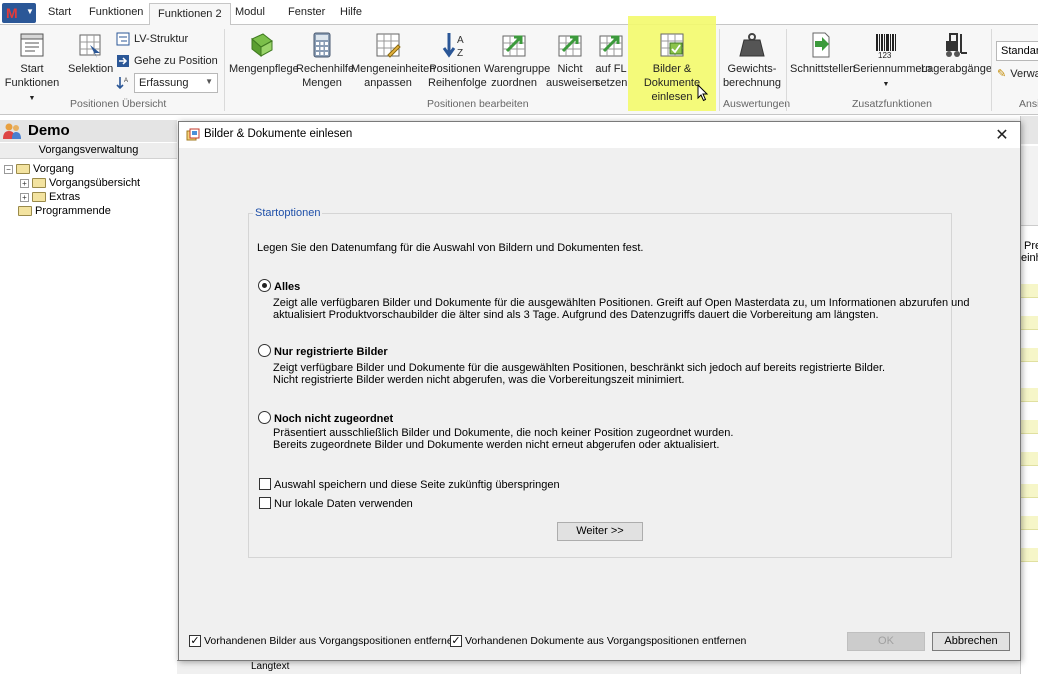  I want to click on local-data-label: Nur lokale Daten verwenden, so click(343, 504).